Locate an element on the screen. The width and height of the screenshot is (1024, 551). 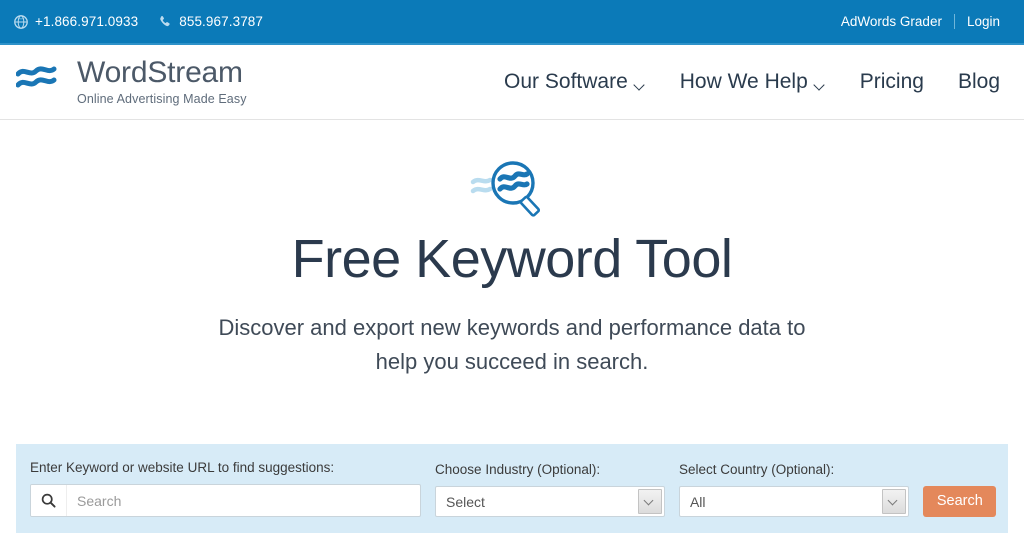
page-title: Free Keyword Tool is located at coordinates (512, 259).